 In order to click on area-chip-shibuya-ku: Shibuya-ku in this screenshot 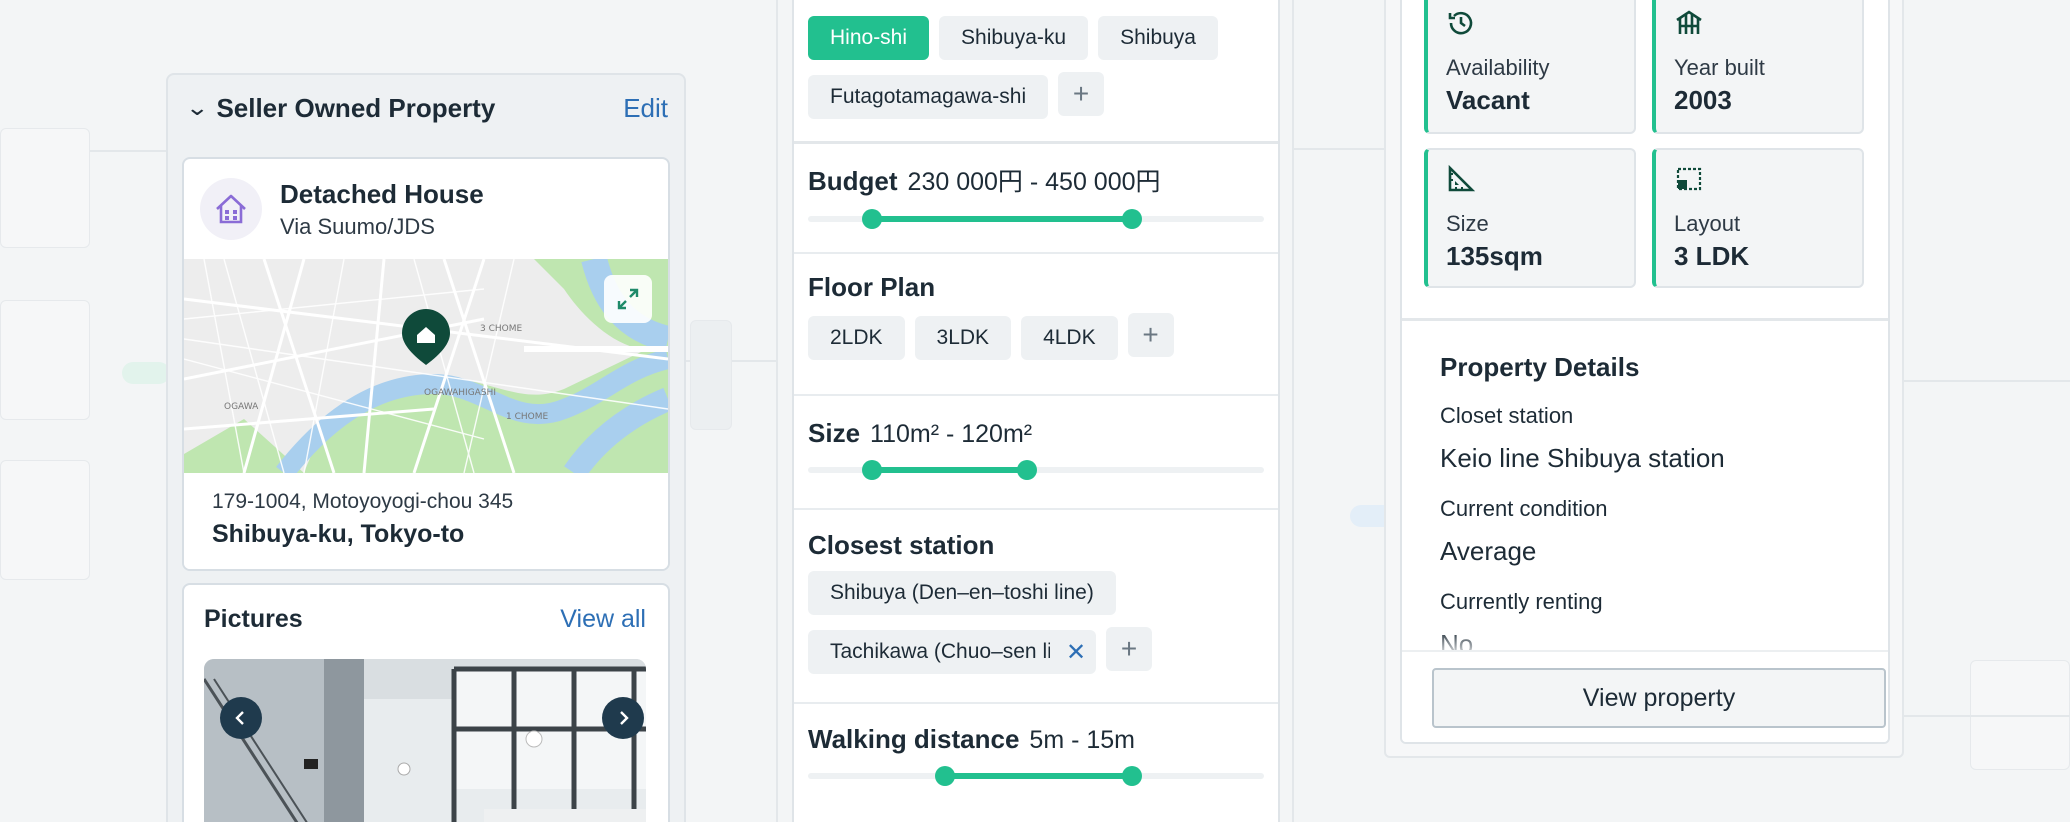, I will do `click(1014, 38)`.